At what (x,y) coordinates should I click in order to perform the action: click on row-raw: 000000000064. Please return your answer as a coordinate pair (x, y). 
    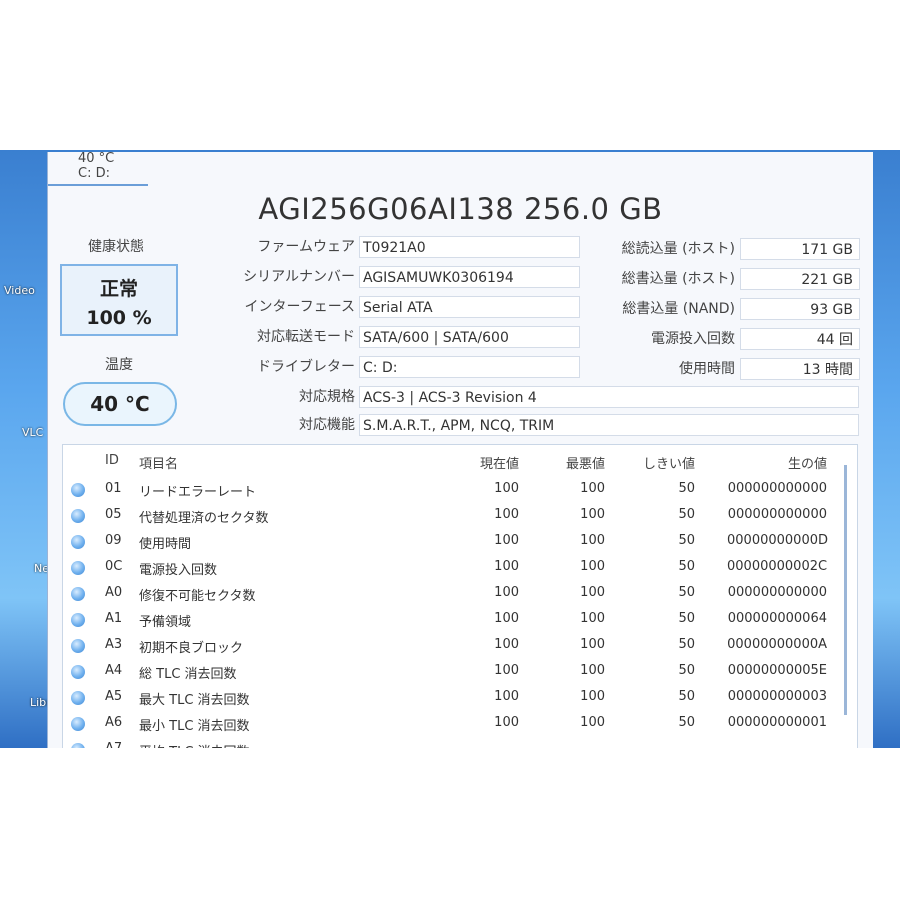
    Looking at the image, I should click on (777, 618).